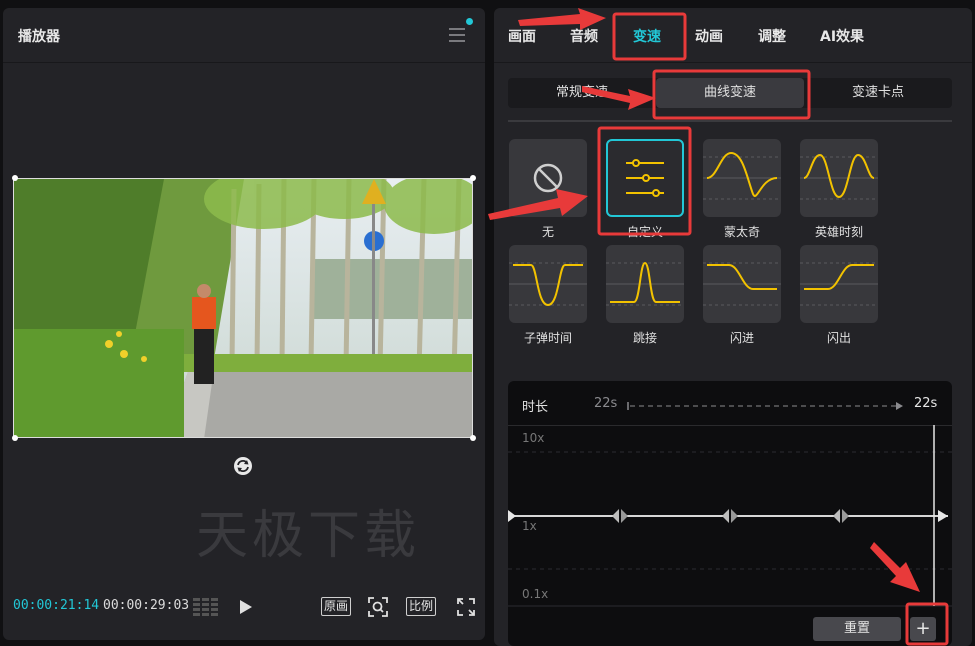 This screenshot has width=975, height=646. I want to click on preset-custom: 自定义, so click(645, 189).